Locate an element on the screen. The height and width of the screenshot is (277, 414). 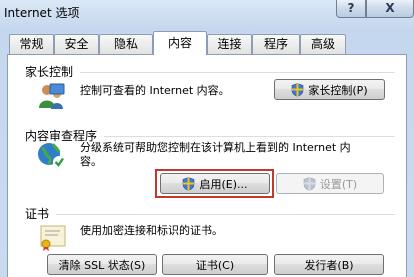
certificates-description: 使用加密连接和标识的证书。 is located at coordinates (151, 230).